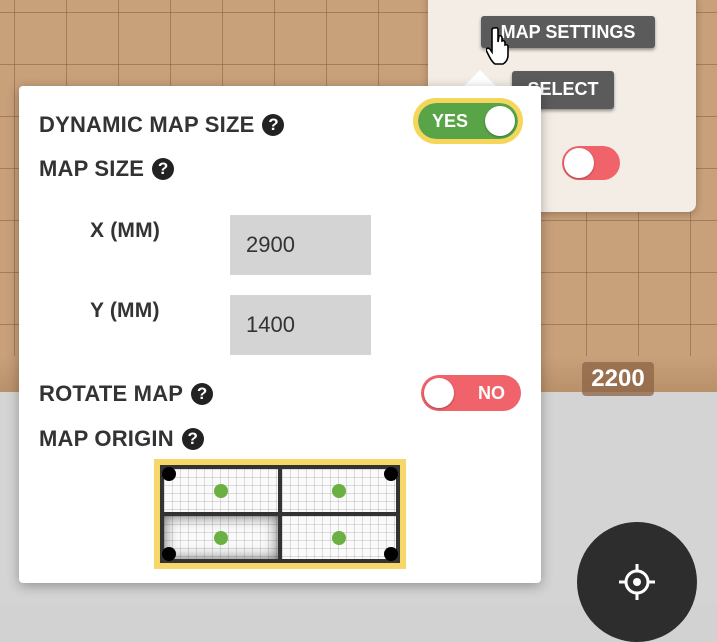 The image size is (717, 642). What do you see at coordinates (618, 379) in the screenshot?
I see `coordinate-badge: 2200` at bounding box center [618, 379].